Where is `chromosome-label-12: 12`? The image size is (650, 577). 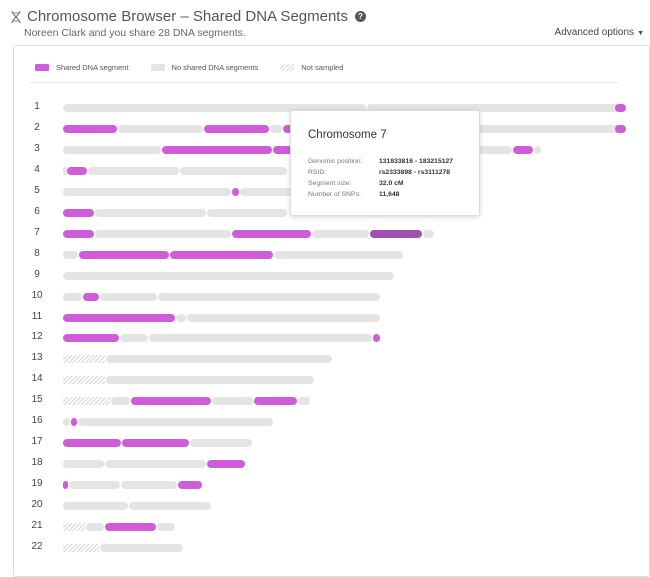 chromosome-label-12: 12 is located at coordinates (37, 337).